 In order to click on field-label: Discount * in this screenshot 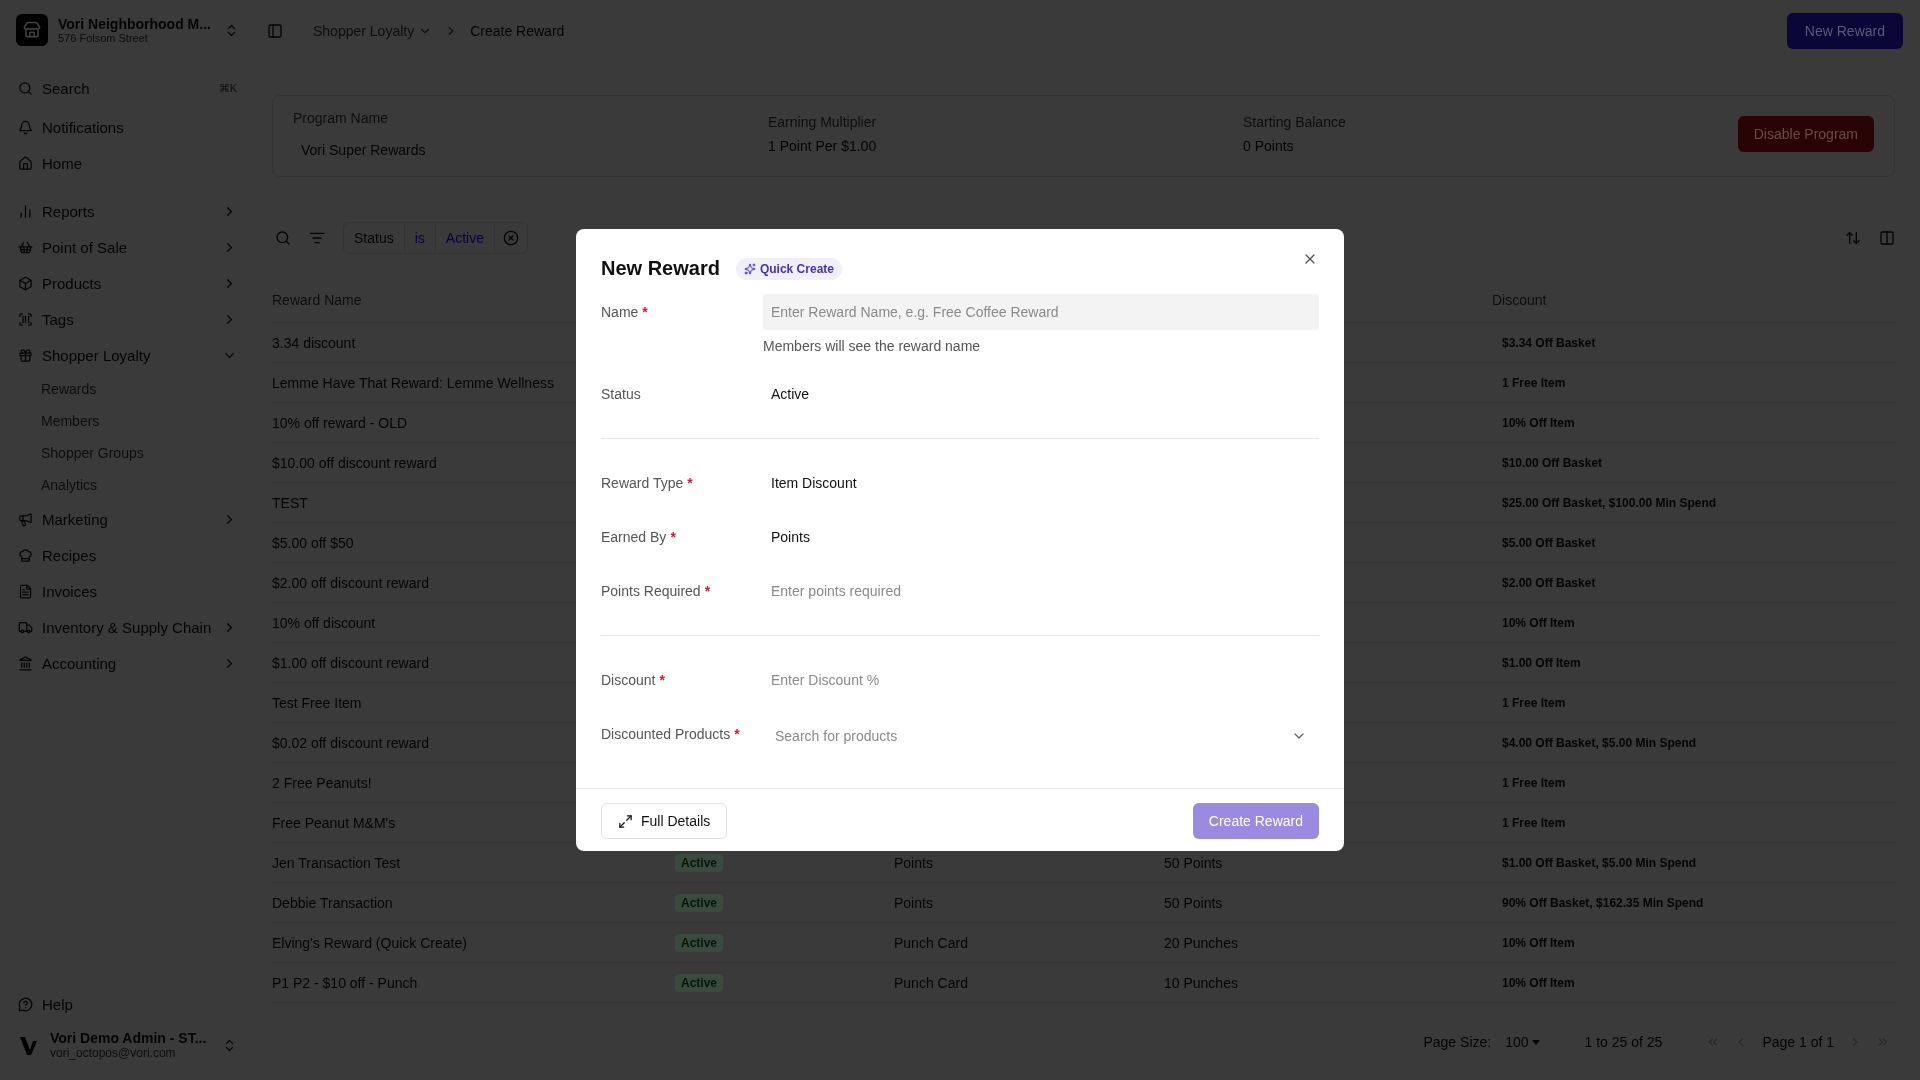, I will do `click(633, 679)`.